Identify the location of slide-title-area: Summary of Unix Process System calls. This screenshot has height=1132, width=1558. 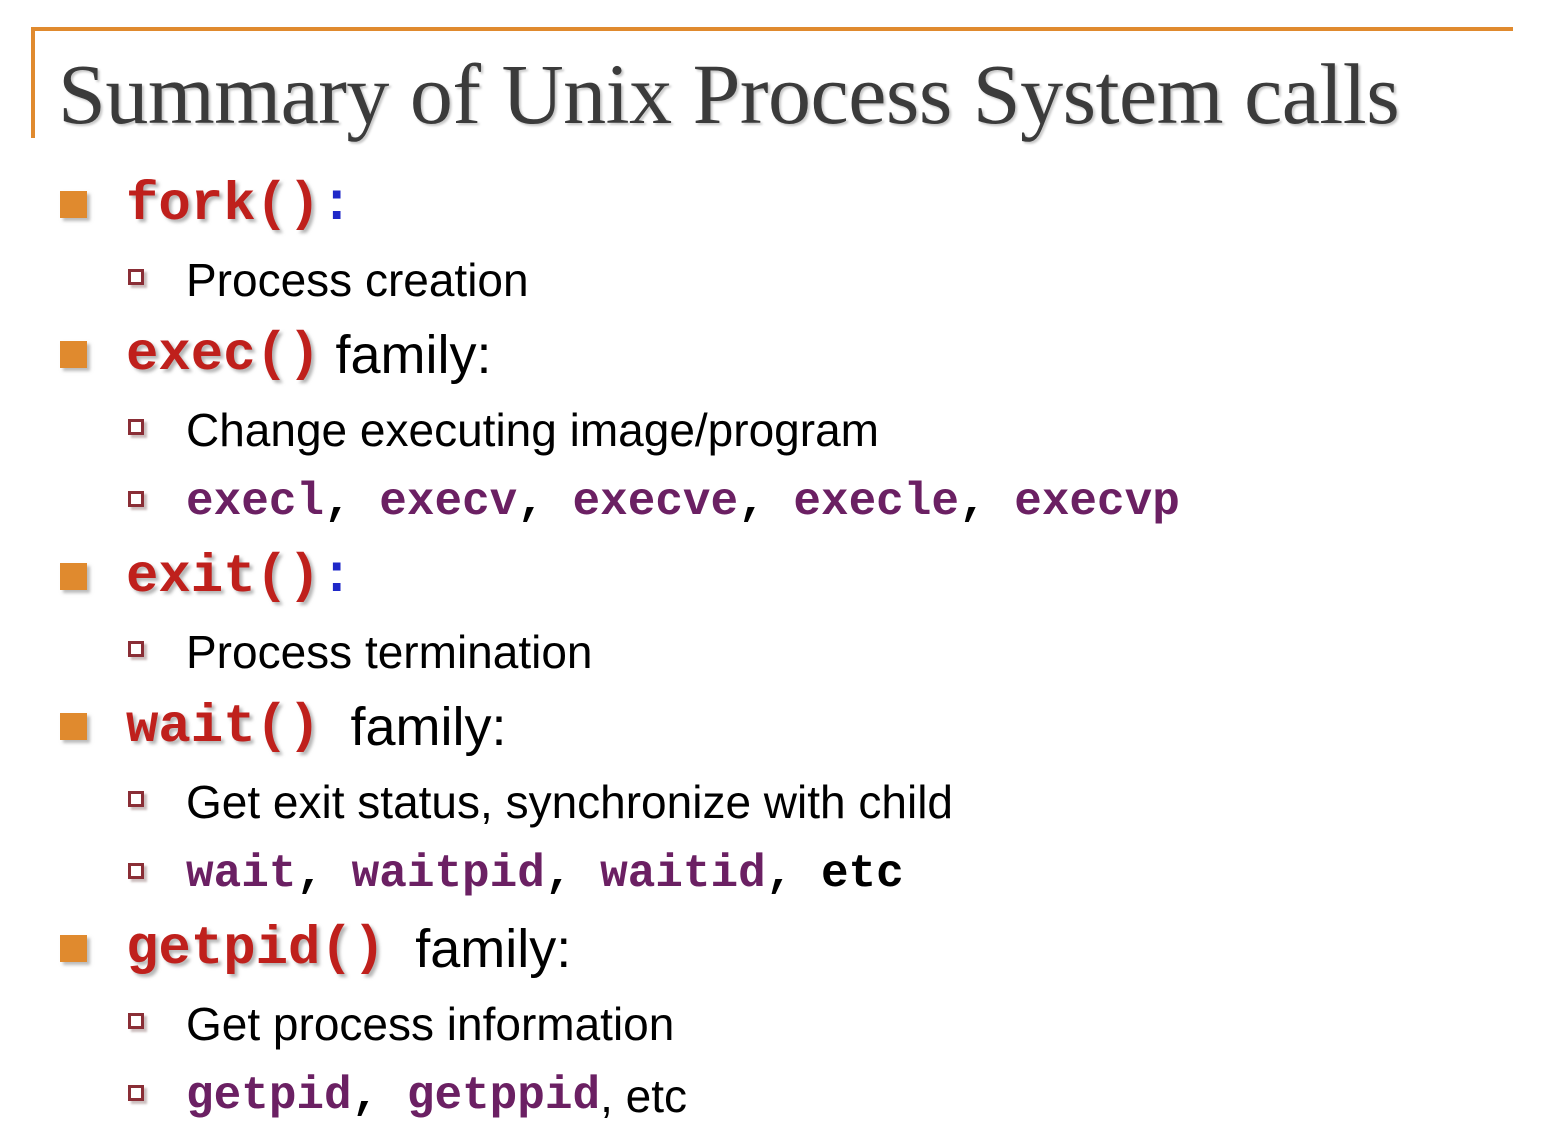
(779, 82).